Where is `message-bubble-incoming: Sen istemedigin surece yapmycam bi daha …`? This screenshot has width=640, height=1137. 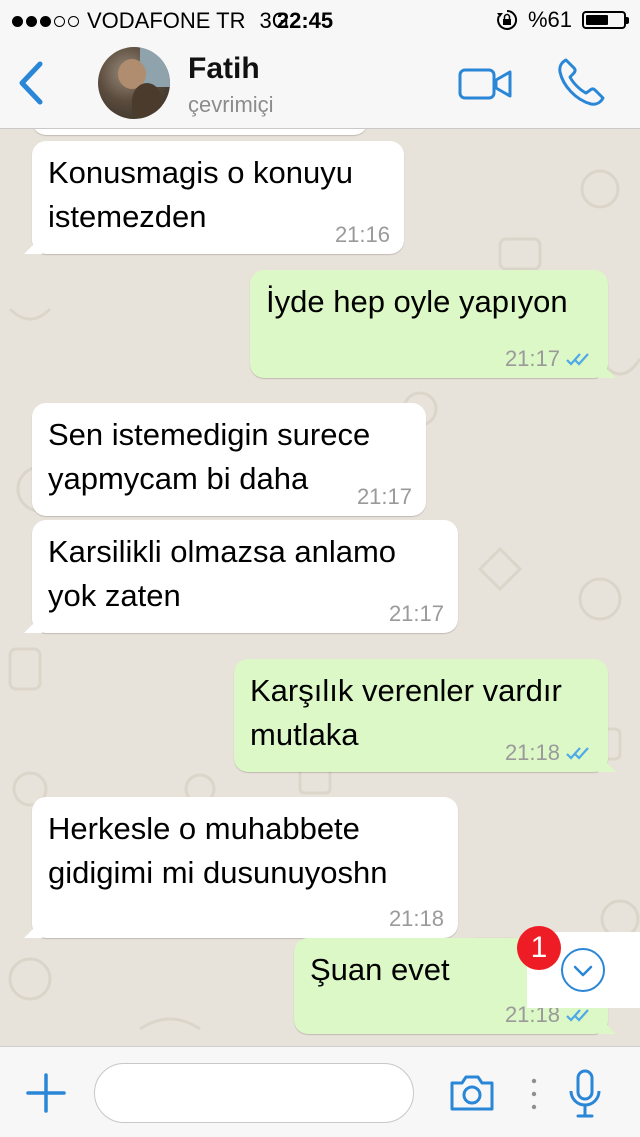 message-bubble-incoming: Sen istemedigin surece yapmycam bi daha … is located at coordinates (229, 459).